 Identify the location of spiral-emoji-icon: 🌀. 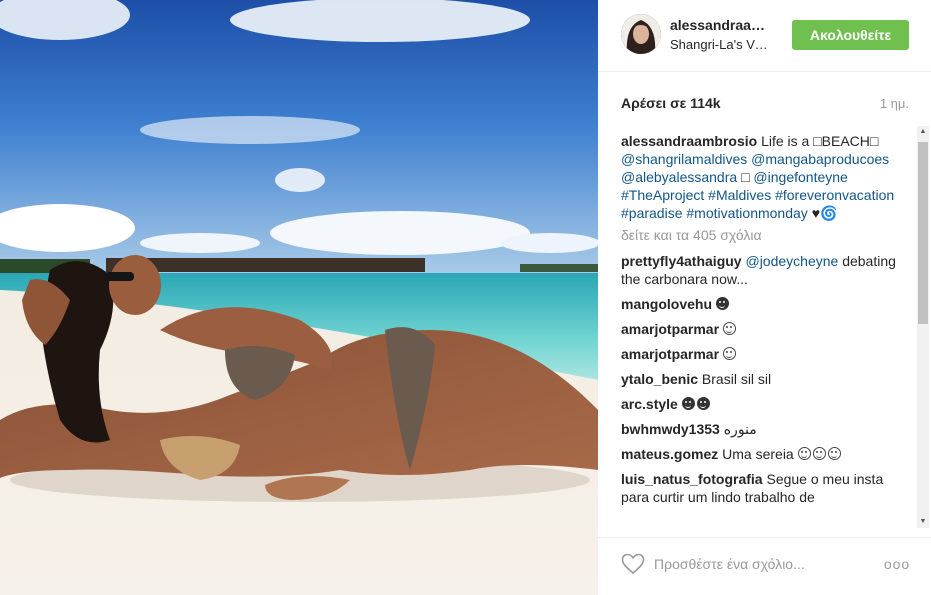
(829, 213).